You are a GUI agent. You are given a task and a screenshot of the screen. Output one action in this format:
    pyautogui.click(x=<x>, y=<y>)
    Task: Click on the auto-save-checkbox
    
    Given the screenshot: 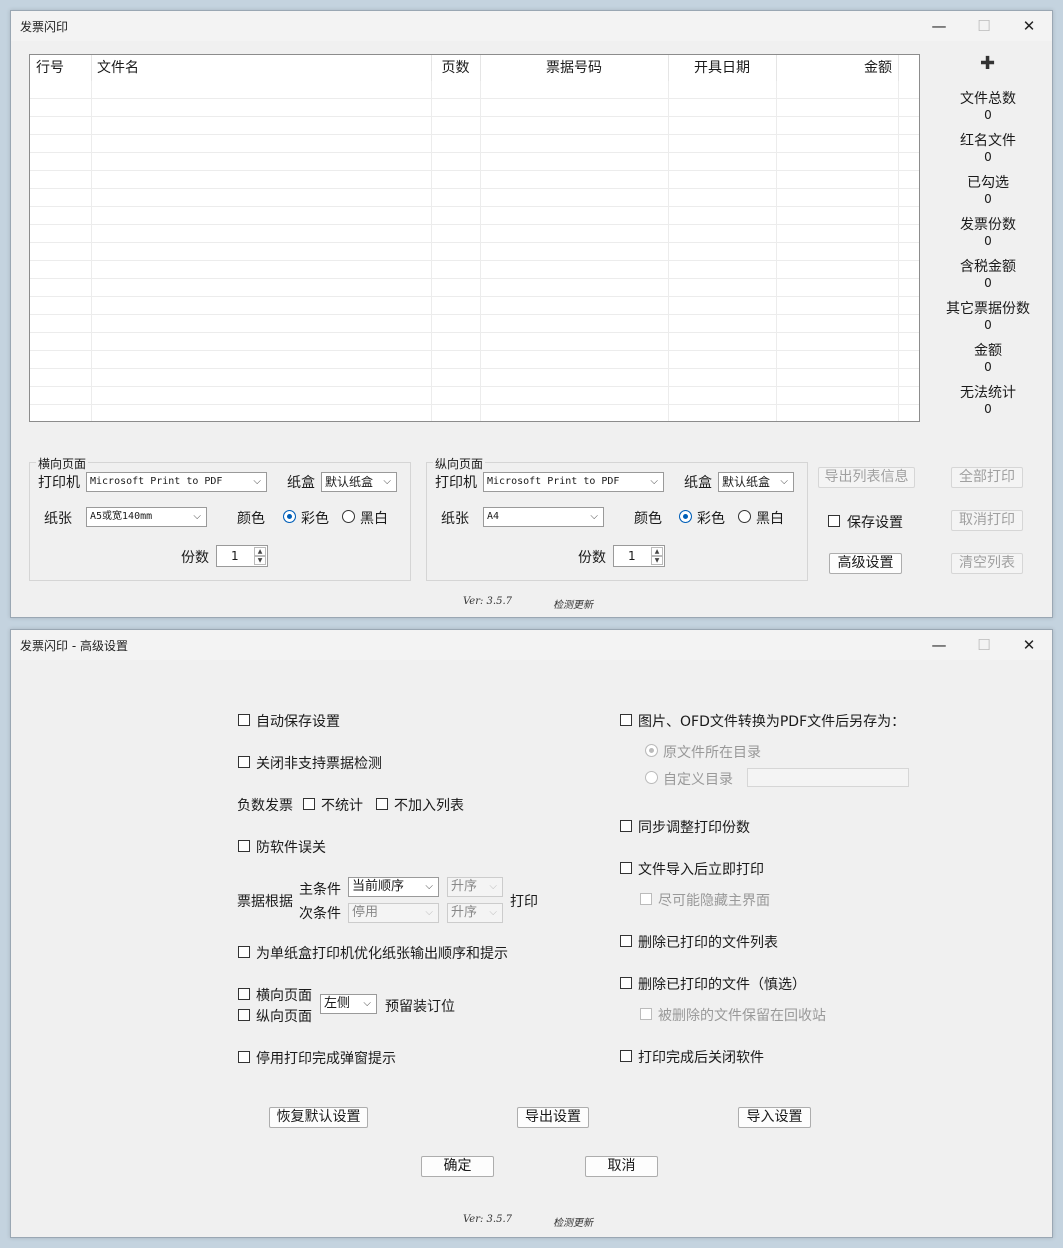 What is the action you would take?
    pyautogui.click(x=244, y=720)
    